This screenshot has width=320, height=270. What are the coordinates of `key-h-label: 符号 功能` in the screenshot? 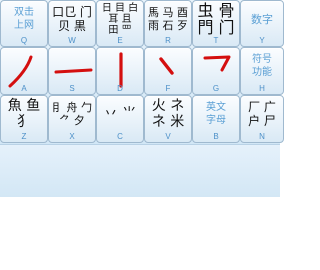 It's located at (262, 66).